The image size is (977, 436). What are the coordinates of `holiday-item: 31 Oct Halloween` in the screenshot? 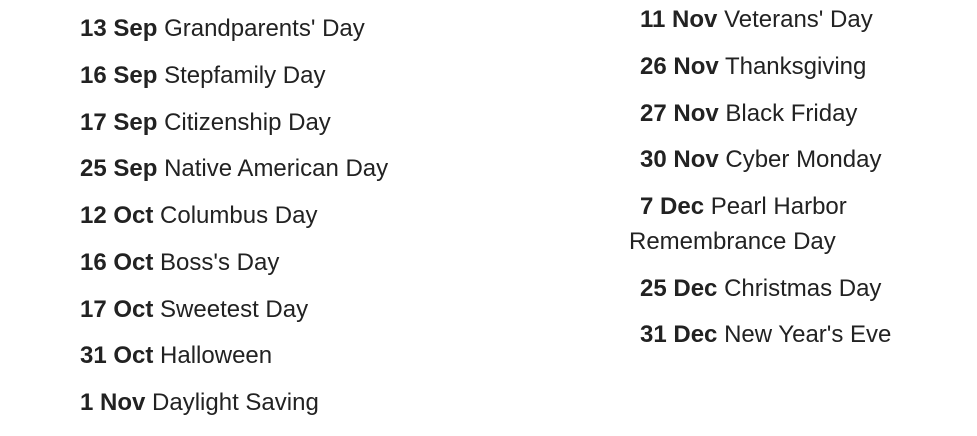 It's located at (176, 355).